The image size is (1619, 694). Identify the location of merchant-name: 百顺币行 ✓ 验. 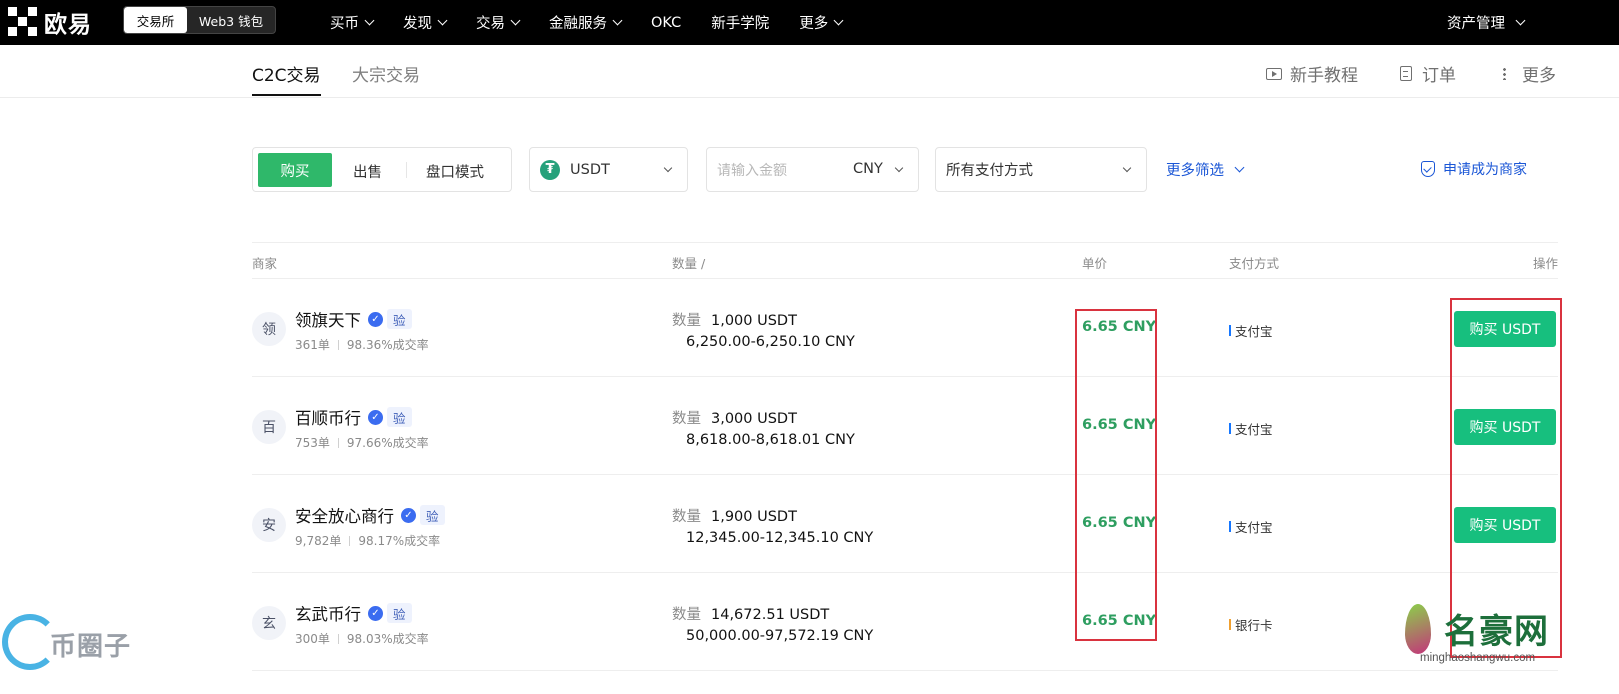
(353, 417).